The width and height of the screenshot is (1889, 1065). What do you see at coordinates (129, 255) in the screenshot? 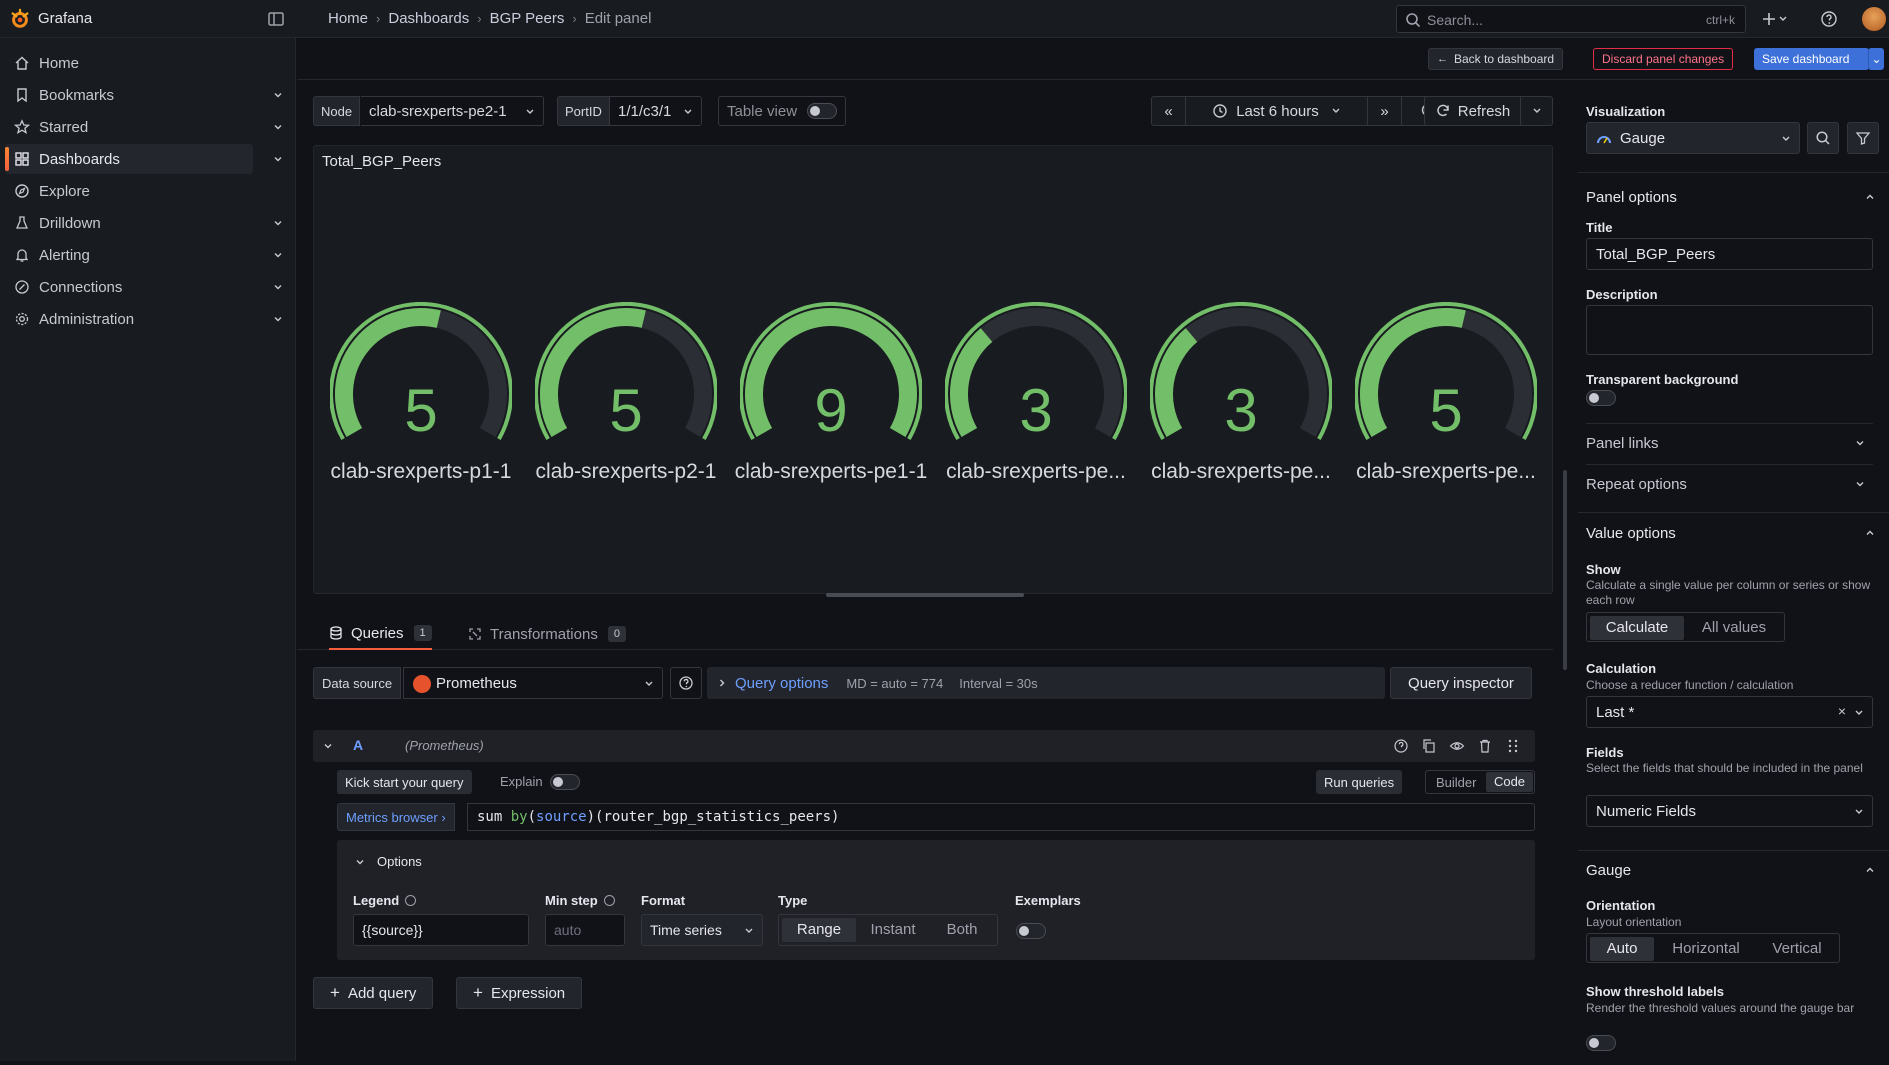
I see `sidebar-item-alerting: Alerting` at bounding box center [129, 255].